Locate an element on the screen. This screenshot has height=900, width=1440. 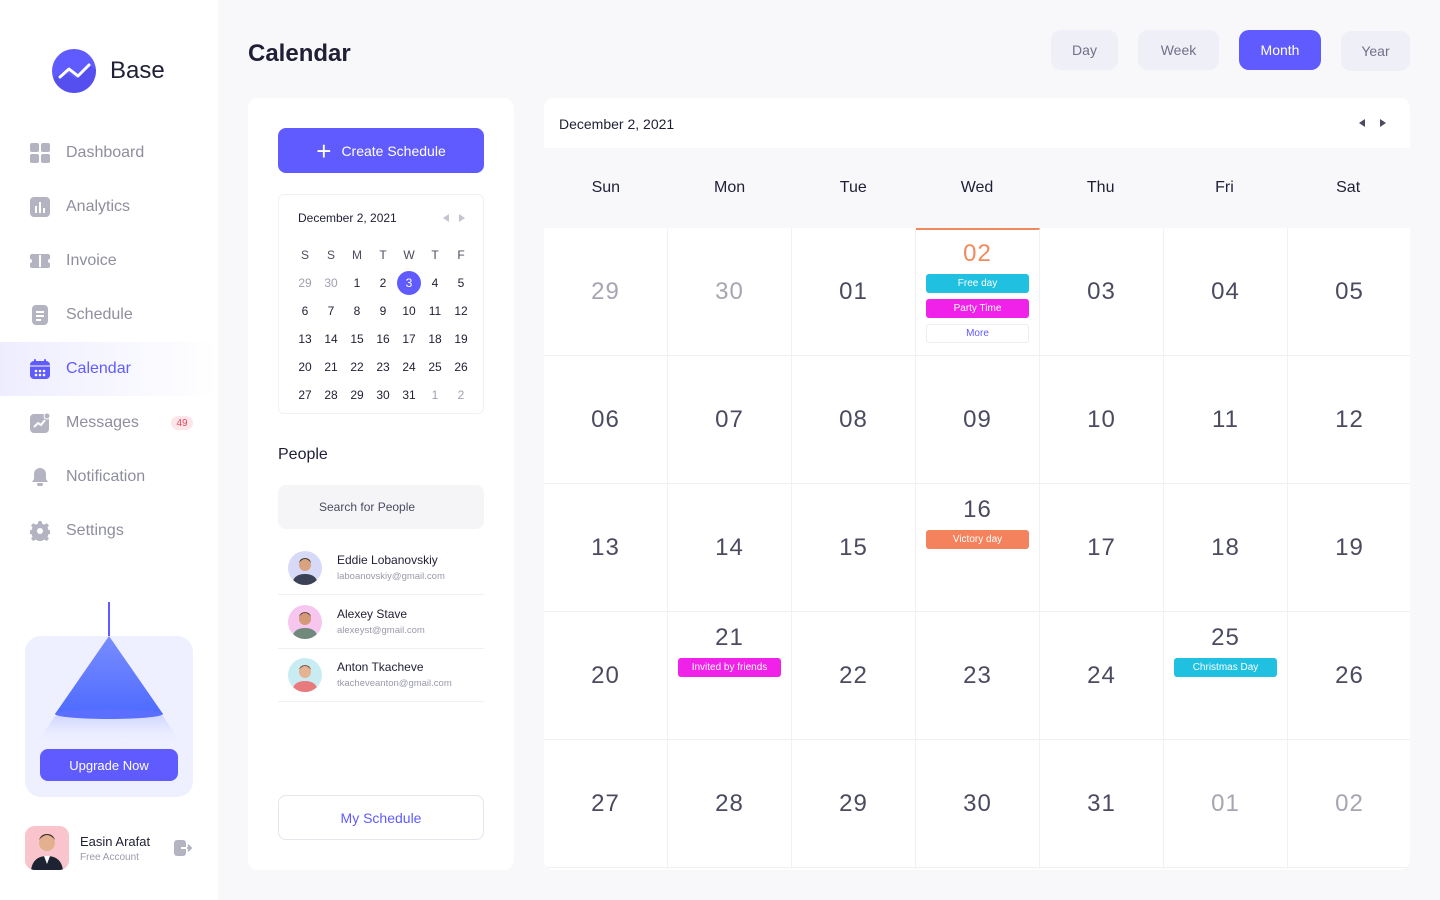
mini-day: 18 is located at coordinates (435, 339).